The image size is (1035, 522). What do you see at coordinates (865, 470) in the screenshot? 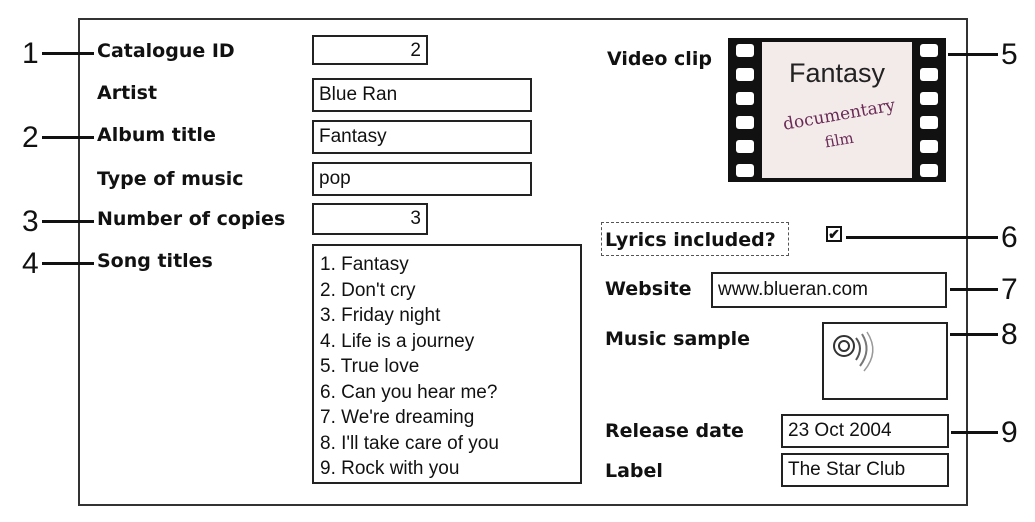
I see `record-label-field: The Star Club` at bounding box center [865, 470].